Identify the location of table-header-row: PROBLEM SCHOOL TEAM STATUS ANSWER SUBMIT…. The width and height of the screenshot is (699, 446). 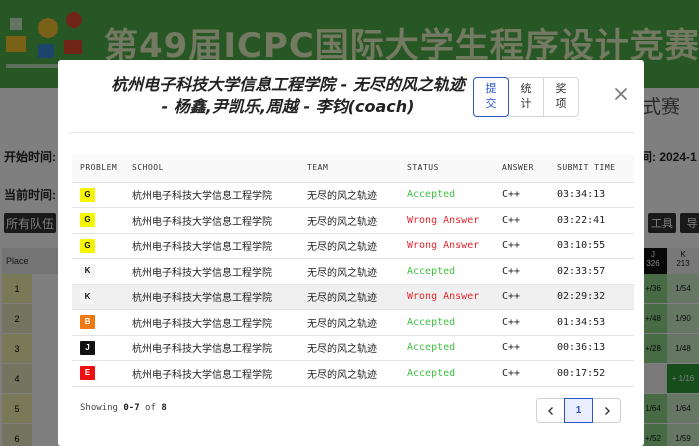
(353, 168).